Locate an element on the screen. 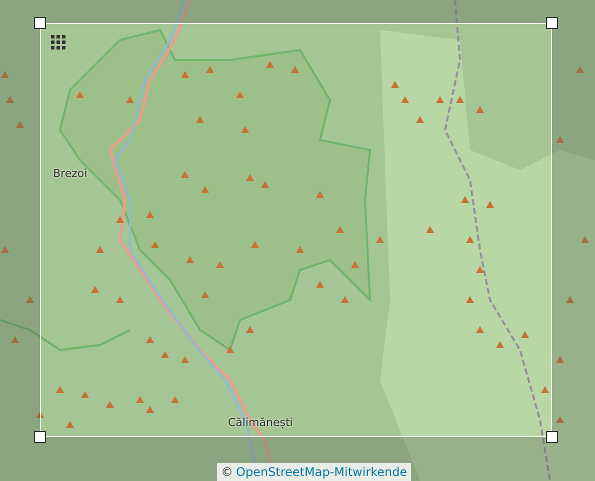  attribution-link: OpenStreetMap-Mitwirkende is located at coordinates (322, 472).